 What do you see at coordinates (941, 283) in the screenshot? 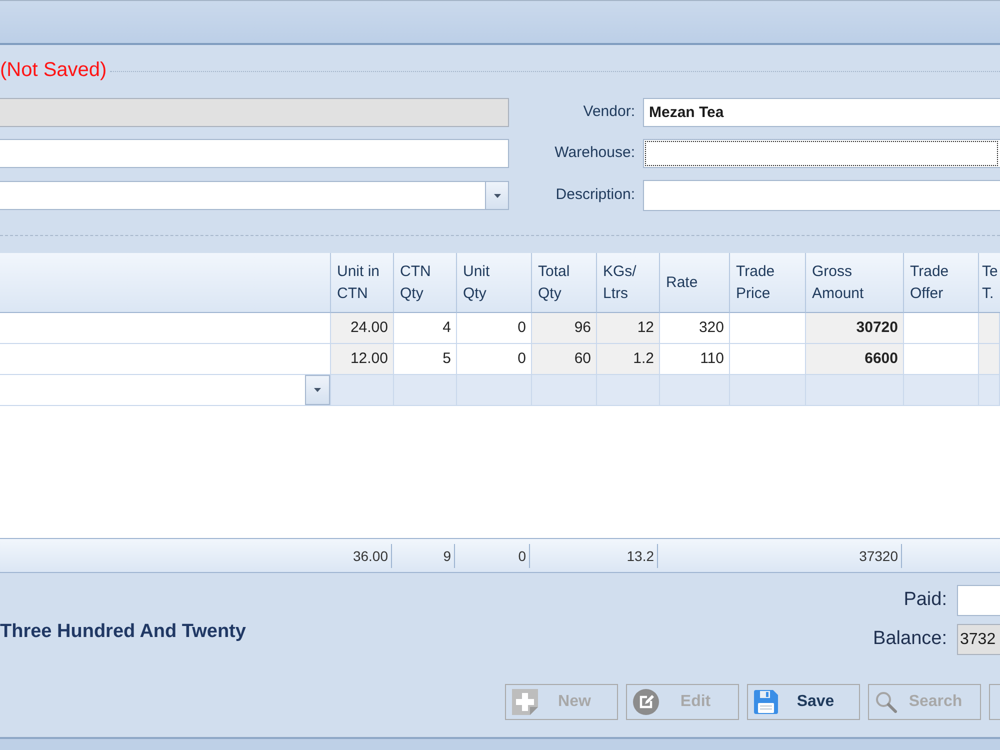
I see `column-header: Trade Offer` at bounding box center [941, 283].